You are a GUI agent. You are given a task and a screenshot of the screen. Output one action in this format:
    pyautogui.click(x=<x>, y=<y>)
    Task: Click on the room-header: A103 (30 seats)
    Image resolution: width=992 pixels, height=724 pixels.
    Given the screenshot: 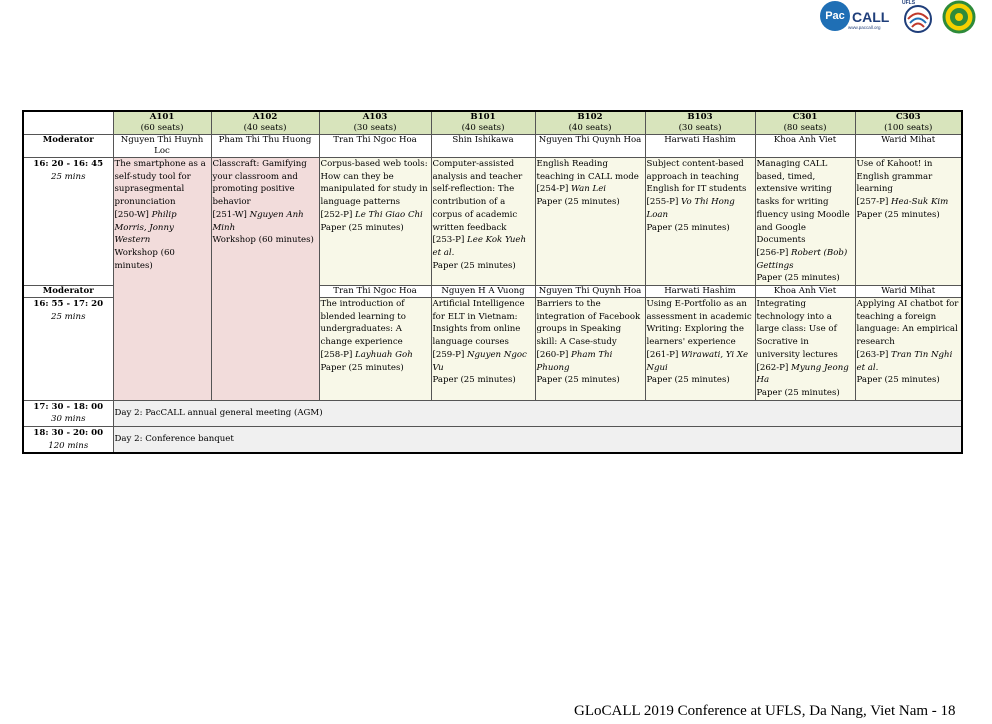 What is the action you would take?
    pyautogui.click(x=375, y=122)
    